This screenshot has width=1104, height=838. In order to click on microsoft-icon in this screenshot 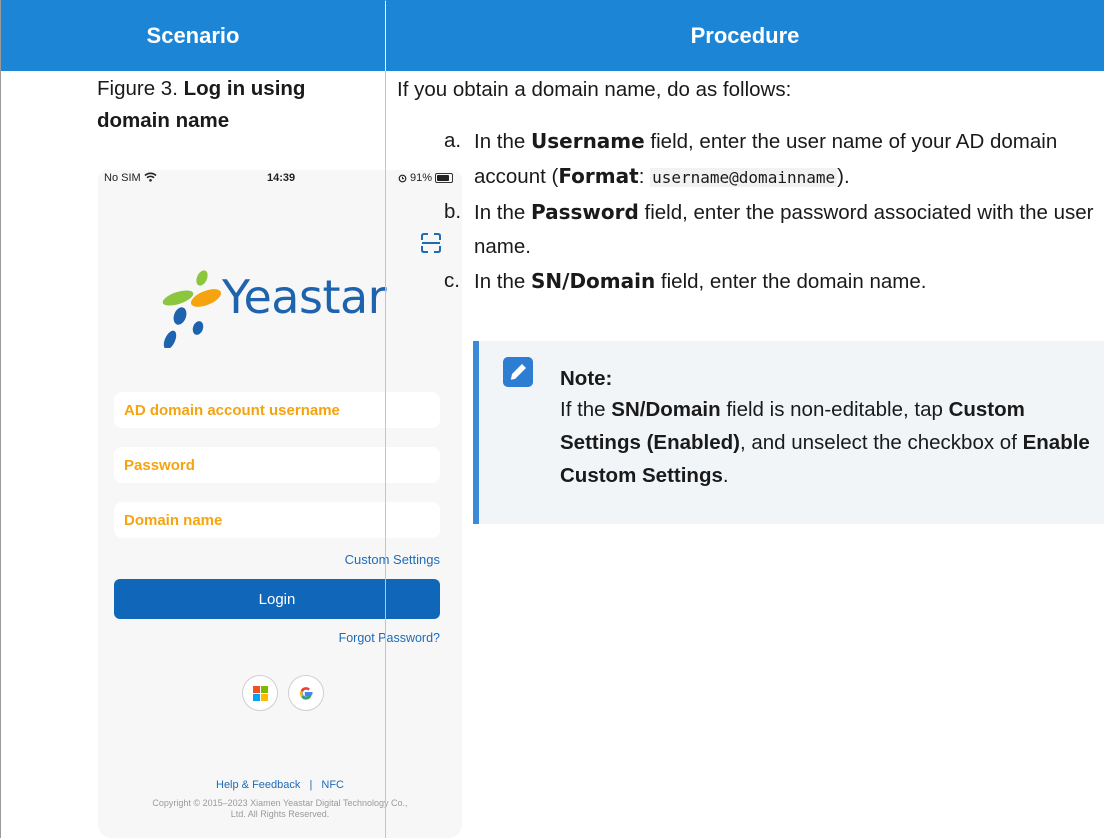, I will do `click(260, 693)`.